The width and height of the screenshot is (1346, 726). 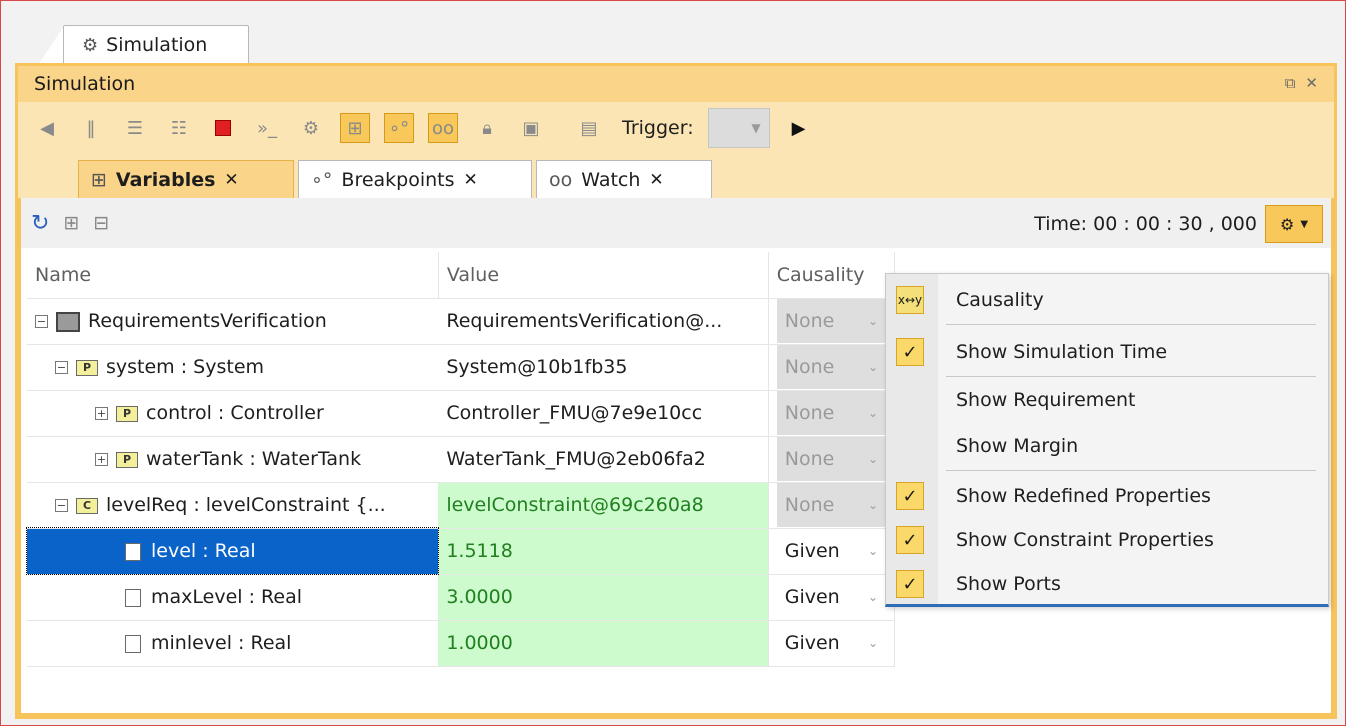 What do you see at coordinates (47, 128) in the screenshot?
I see `scroll-left-icon: ◀` at bounding box center [47, 128].